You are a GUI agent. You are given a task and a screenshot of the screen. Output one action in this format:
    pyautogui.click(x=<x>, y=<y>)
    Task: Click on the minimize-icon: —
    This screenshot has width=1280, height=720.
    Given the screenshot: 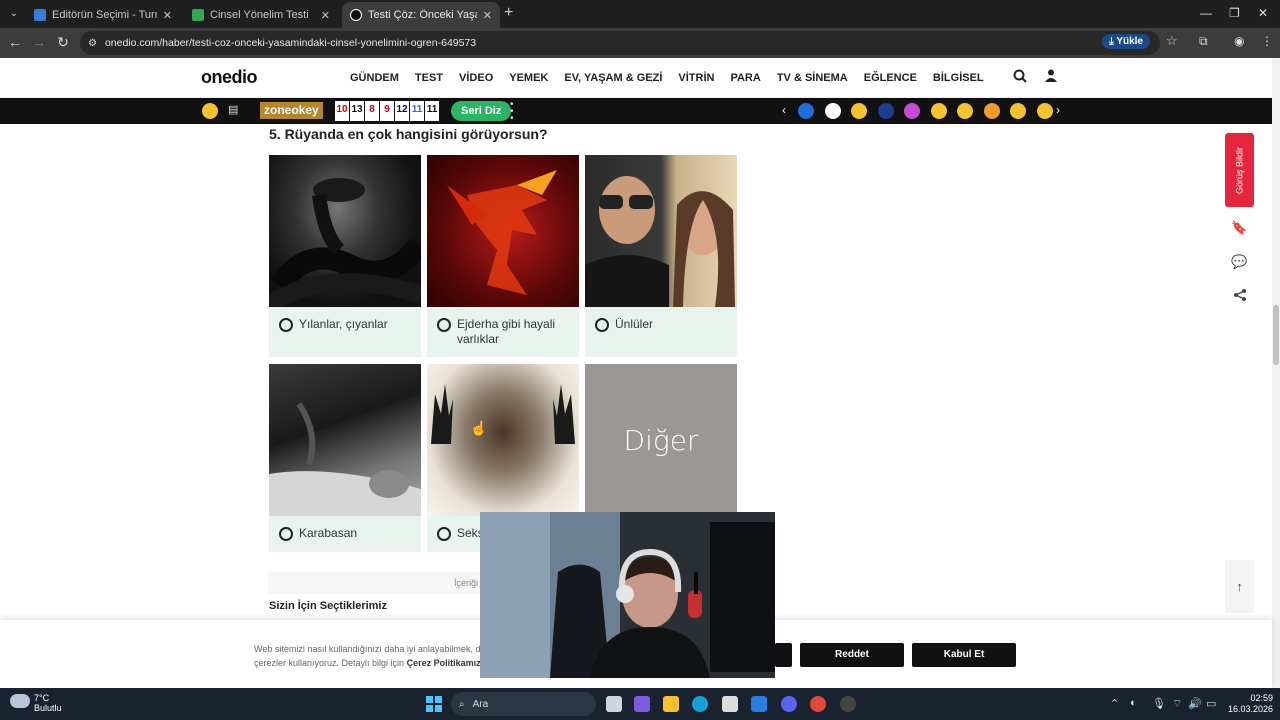 What is the action you would take?
    pyautogui.click(x=1206, y=13)
    